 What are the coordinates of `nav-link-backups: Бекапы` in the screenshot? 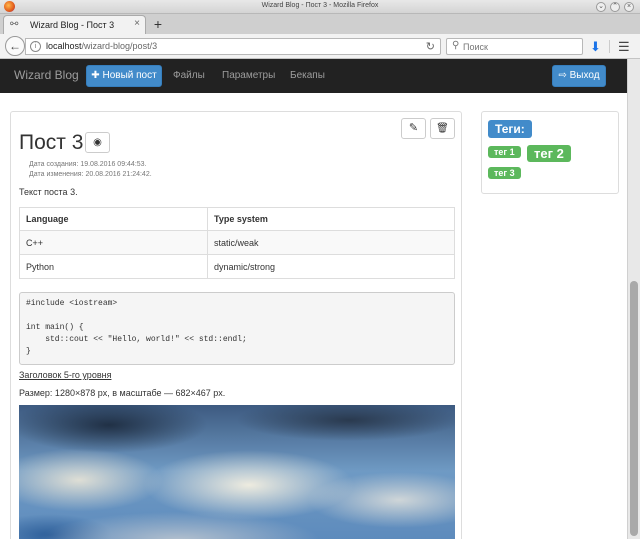 It's located at (307, 75).